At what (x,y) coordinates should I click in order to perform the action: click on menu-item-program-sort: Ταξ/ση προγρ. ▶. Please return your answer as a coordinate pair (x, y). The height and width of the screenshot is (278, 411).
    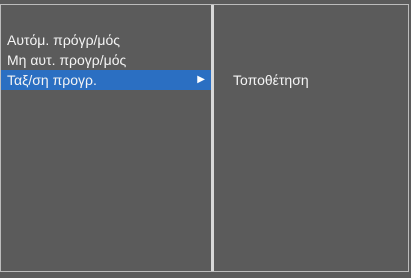
    Looking at the image, I should click on (106, 80).